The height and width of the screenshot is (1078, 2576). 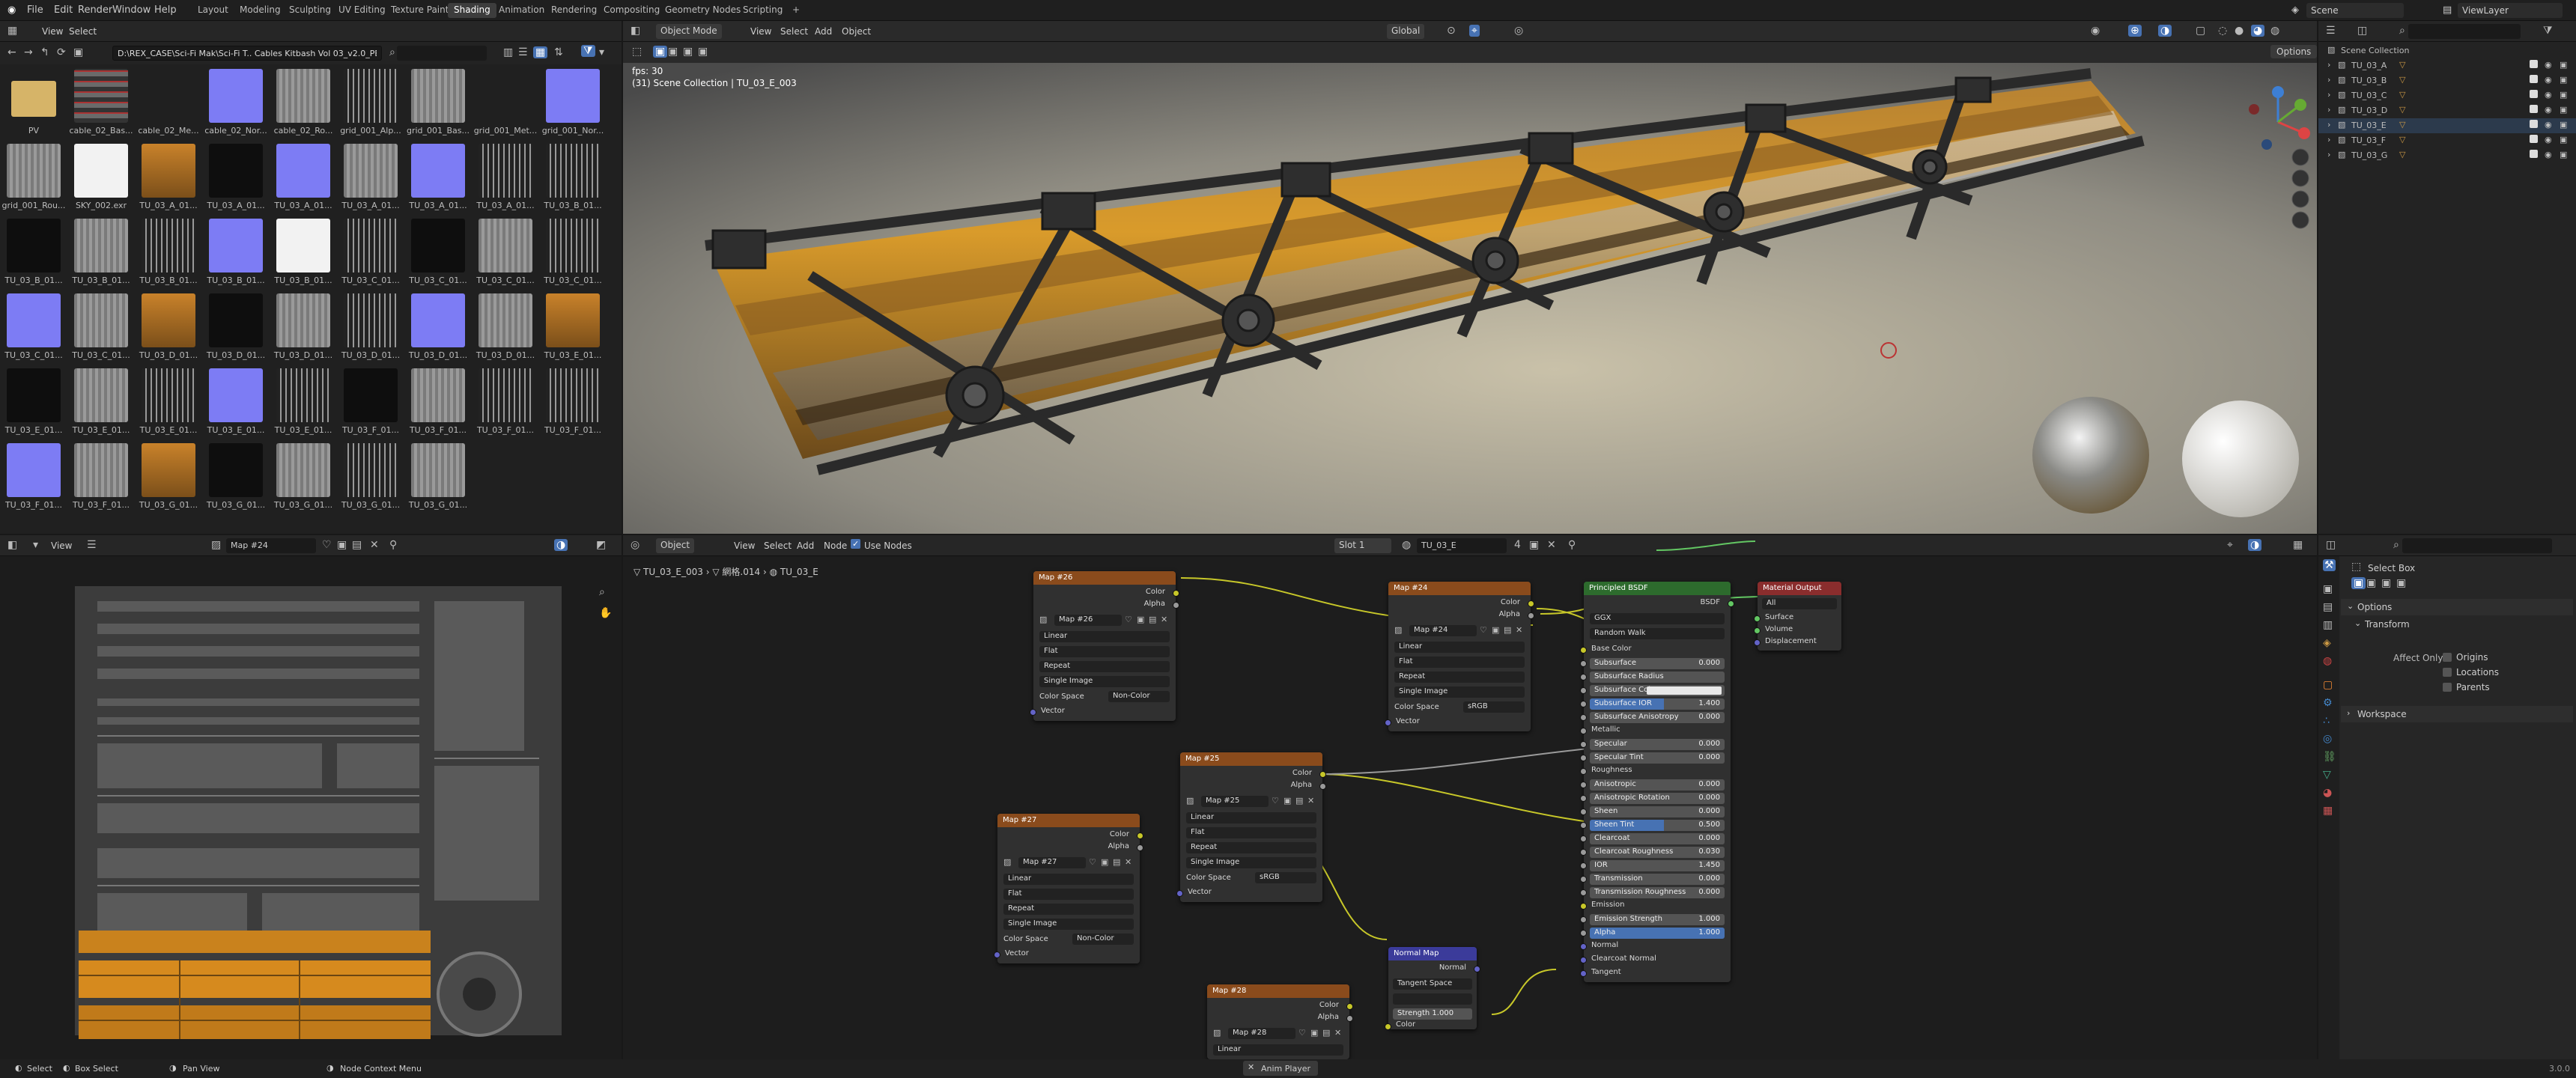 I want to click on outliner-search-input, so click(x=2464, y=31).